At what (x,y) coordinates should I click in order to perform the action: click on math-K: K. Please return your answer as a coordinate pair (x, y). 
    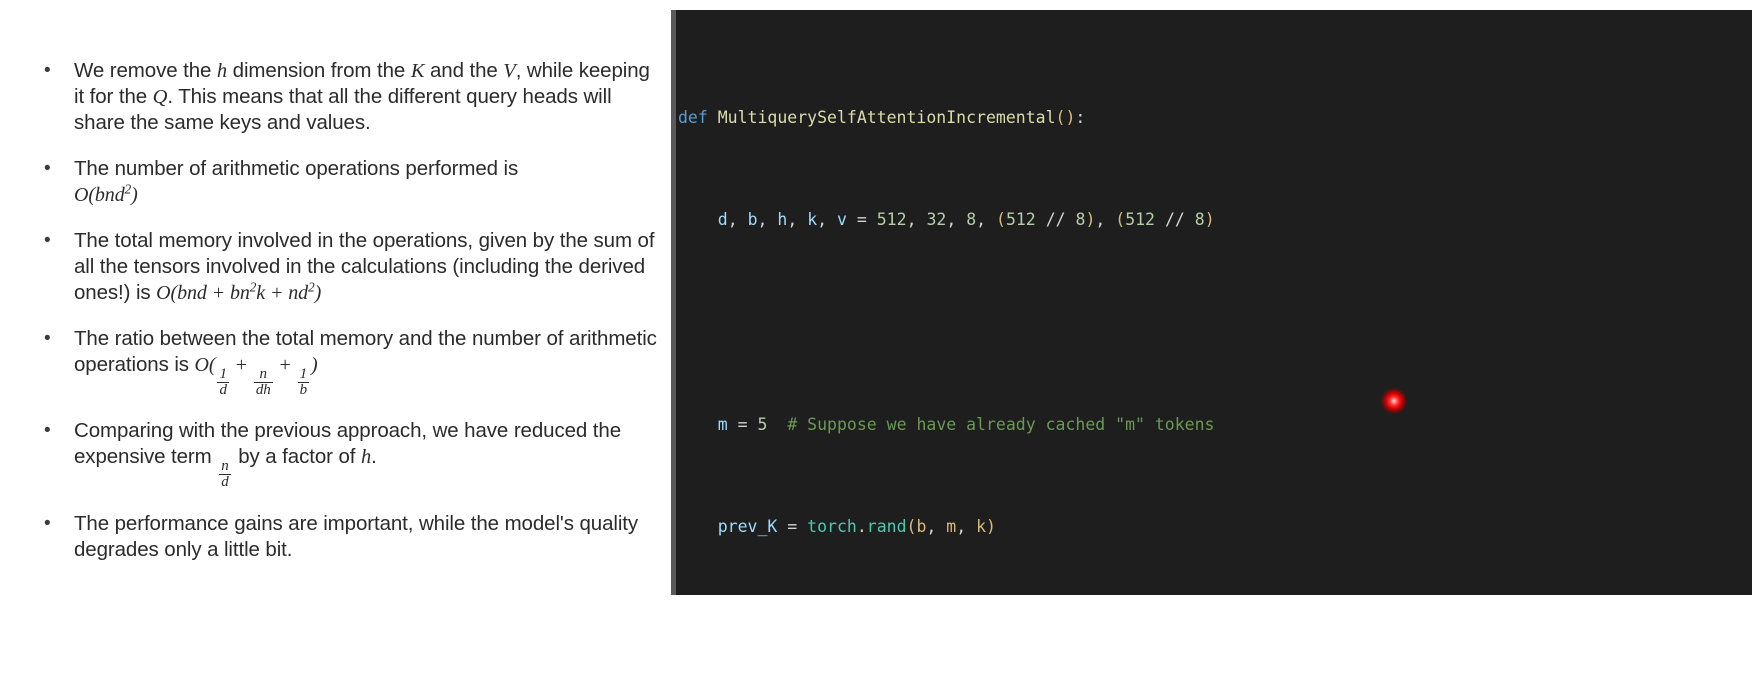
    Looking at the image, I should click on (417, 71).